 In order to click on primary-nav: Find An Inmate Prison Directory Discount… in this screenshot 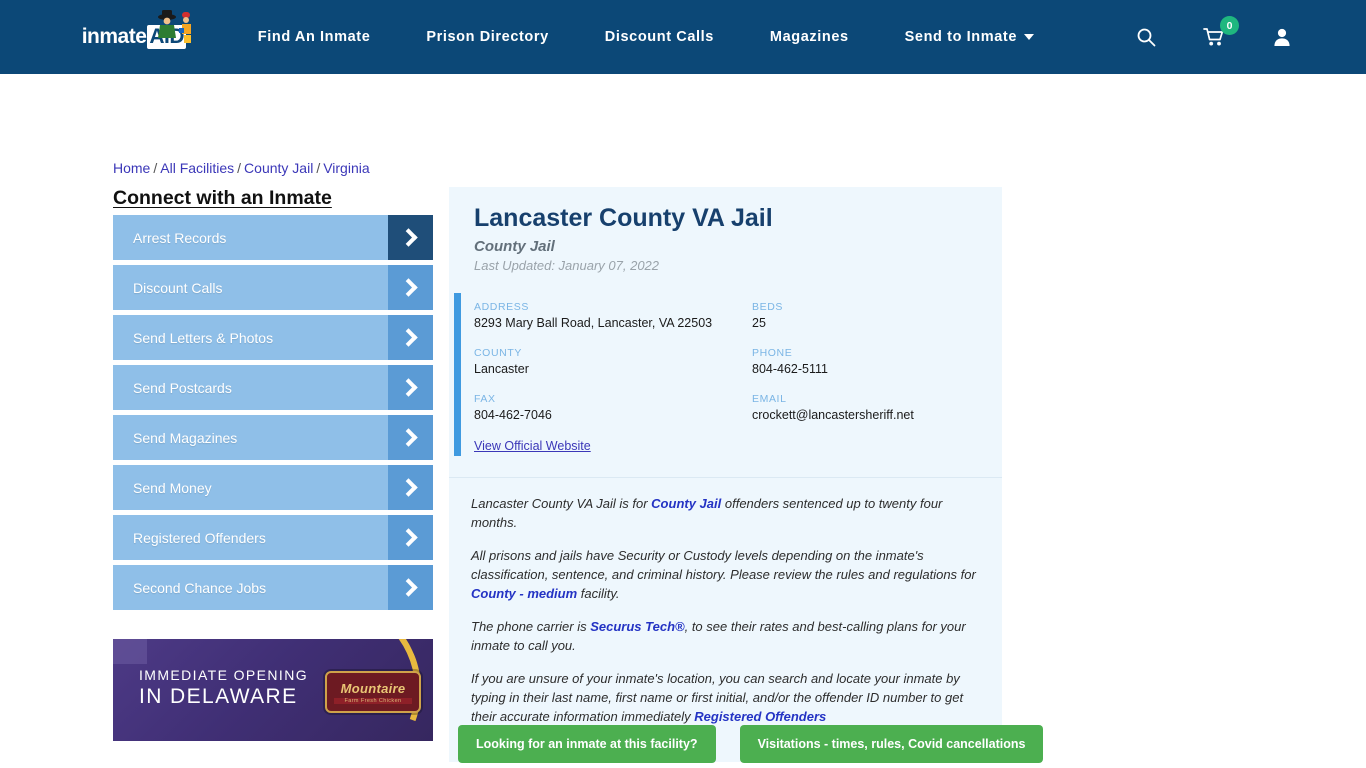, I will do `click(674, 37)`.